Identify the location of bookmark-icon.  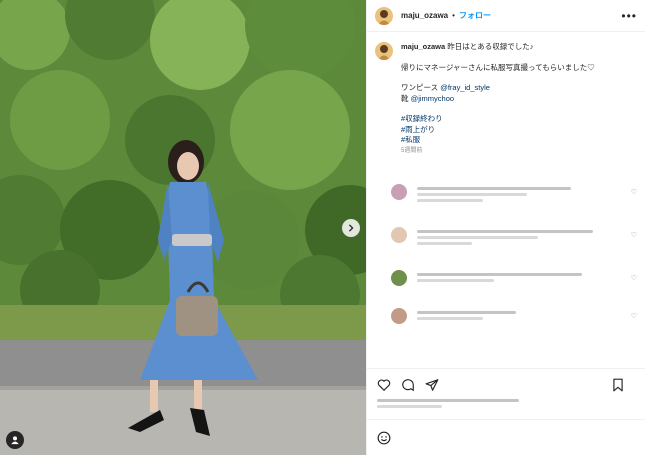
(618, 385).